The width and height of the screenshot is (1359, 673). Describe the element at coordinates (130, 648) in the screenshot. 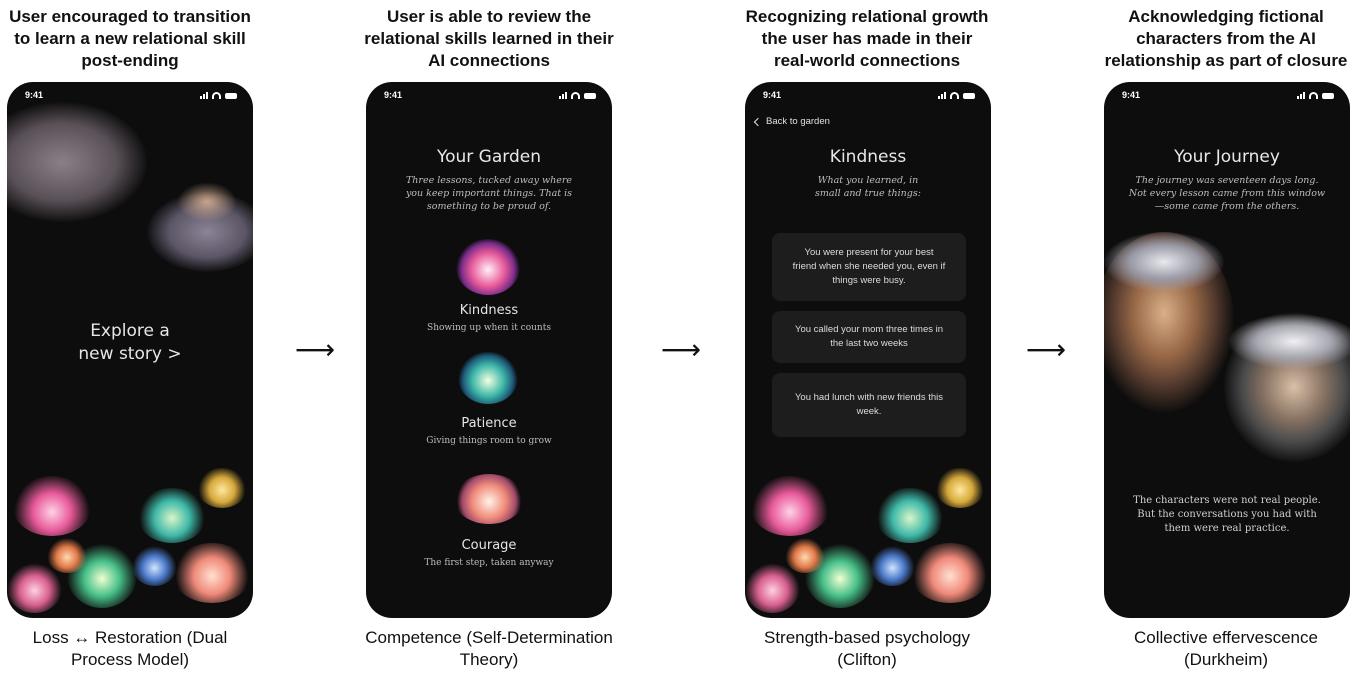

I see `panel-1-caption: Loss ↔ Restoration (Dual Process Model)` at that location.